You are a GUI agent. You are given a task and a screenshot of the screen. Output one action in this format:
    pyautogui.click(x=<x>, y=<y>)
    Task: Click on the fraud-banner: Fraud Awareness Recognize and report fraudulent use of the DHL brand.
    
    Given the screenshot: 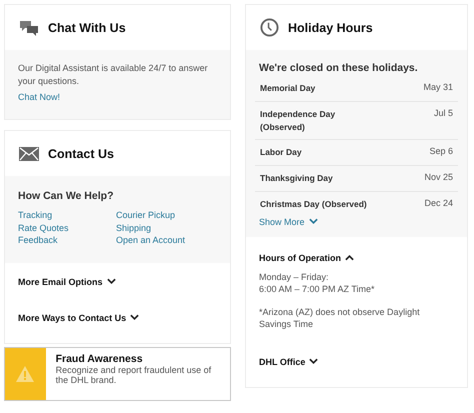 What is the action you would take?
    pyautogui.click(x=117, y=373)
    